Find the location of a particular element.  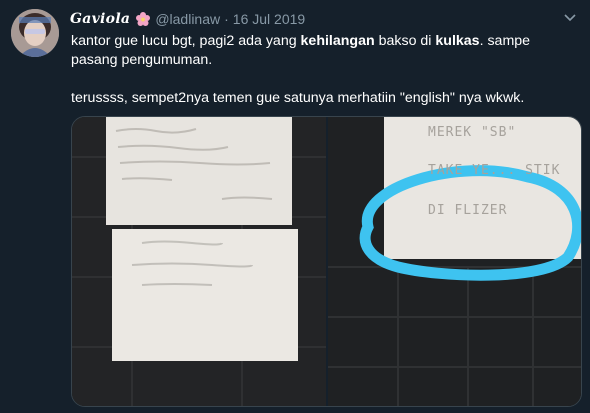

tweet-header: Gaviola @ladlinaw · 16 Jul 2019 is located at coordinates (187, 19).